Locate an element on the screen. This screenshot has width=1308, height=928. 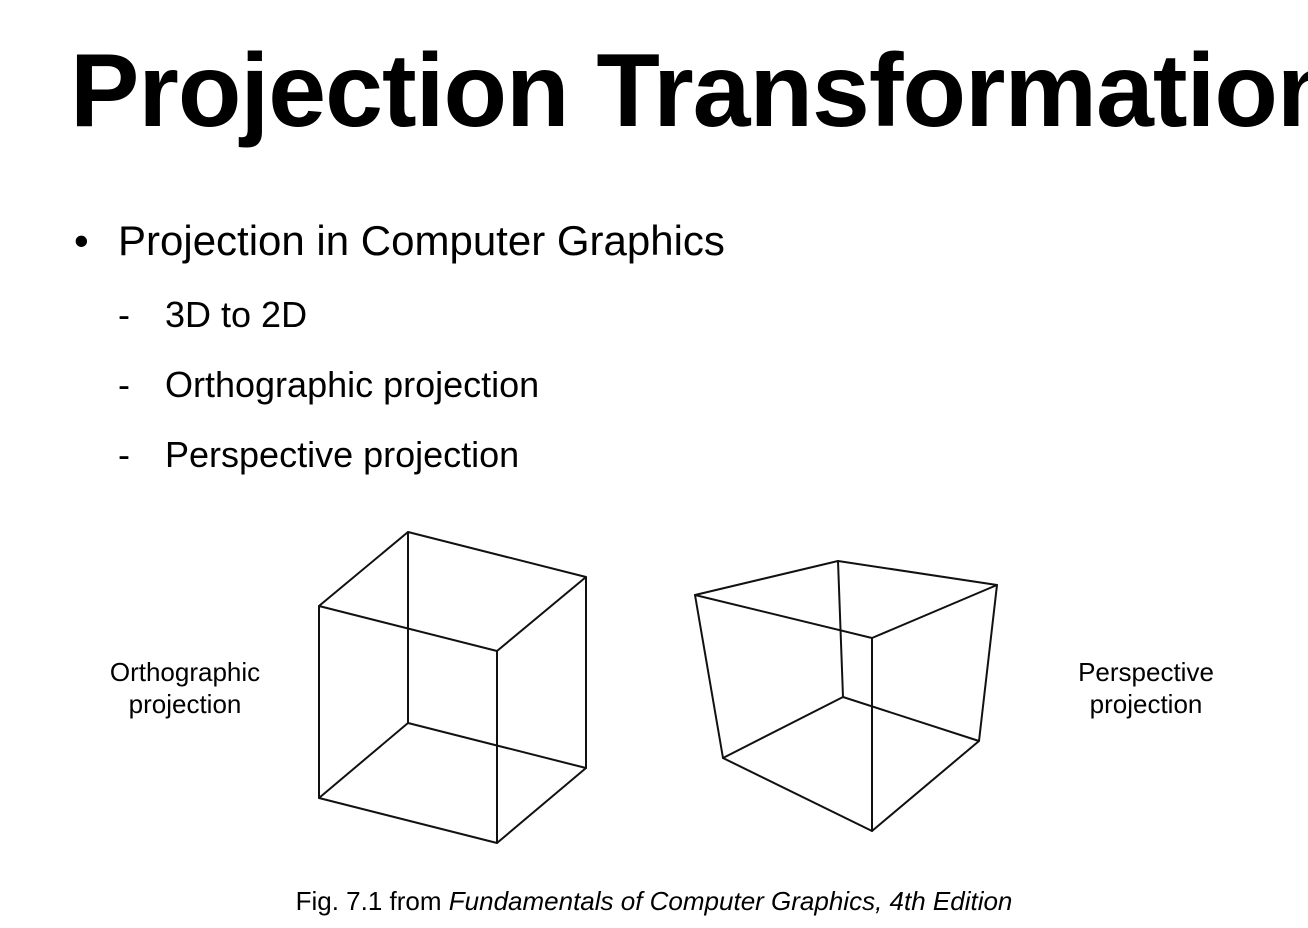
persp-cube-bottom-face is located at coordinates (851, 764).